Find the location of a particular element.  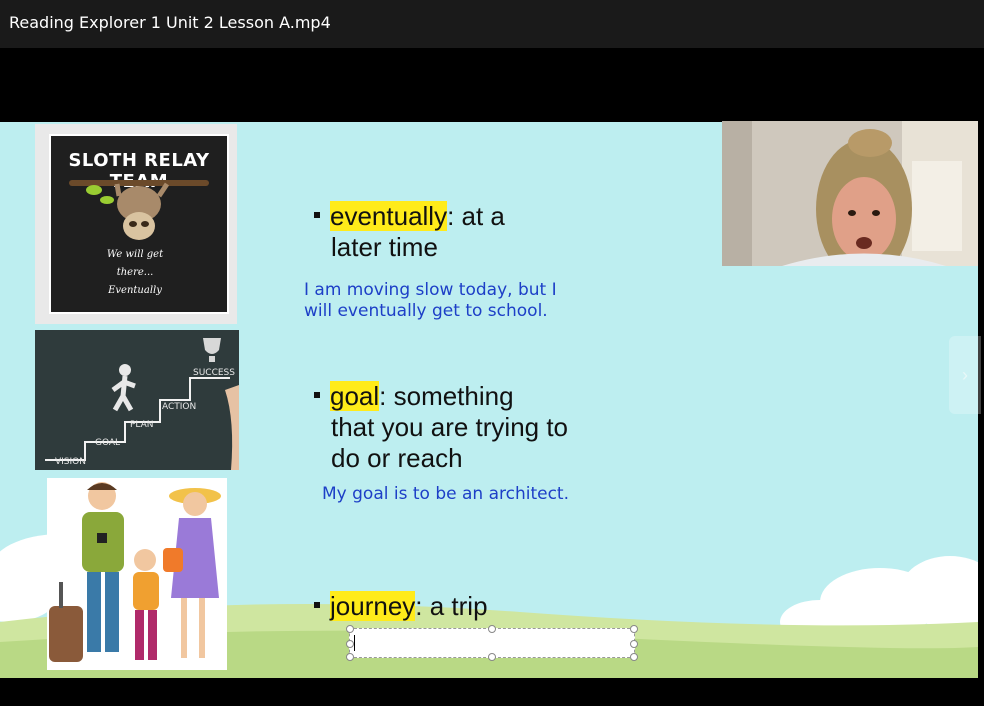

sloth-illustration is located at coordinates (139, 210).